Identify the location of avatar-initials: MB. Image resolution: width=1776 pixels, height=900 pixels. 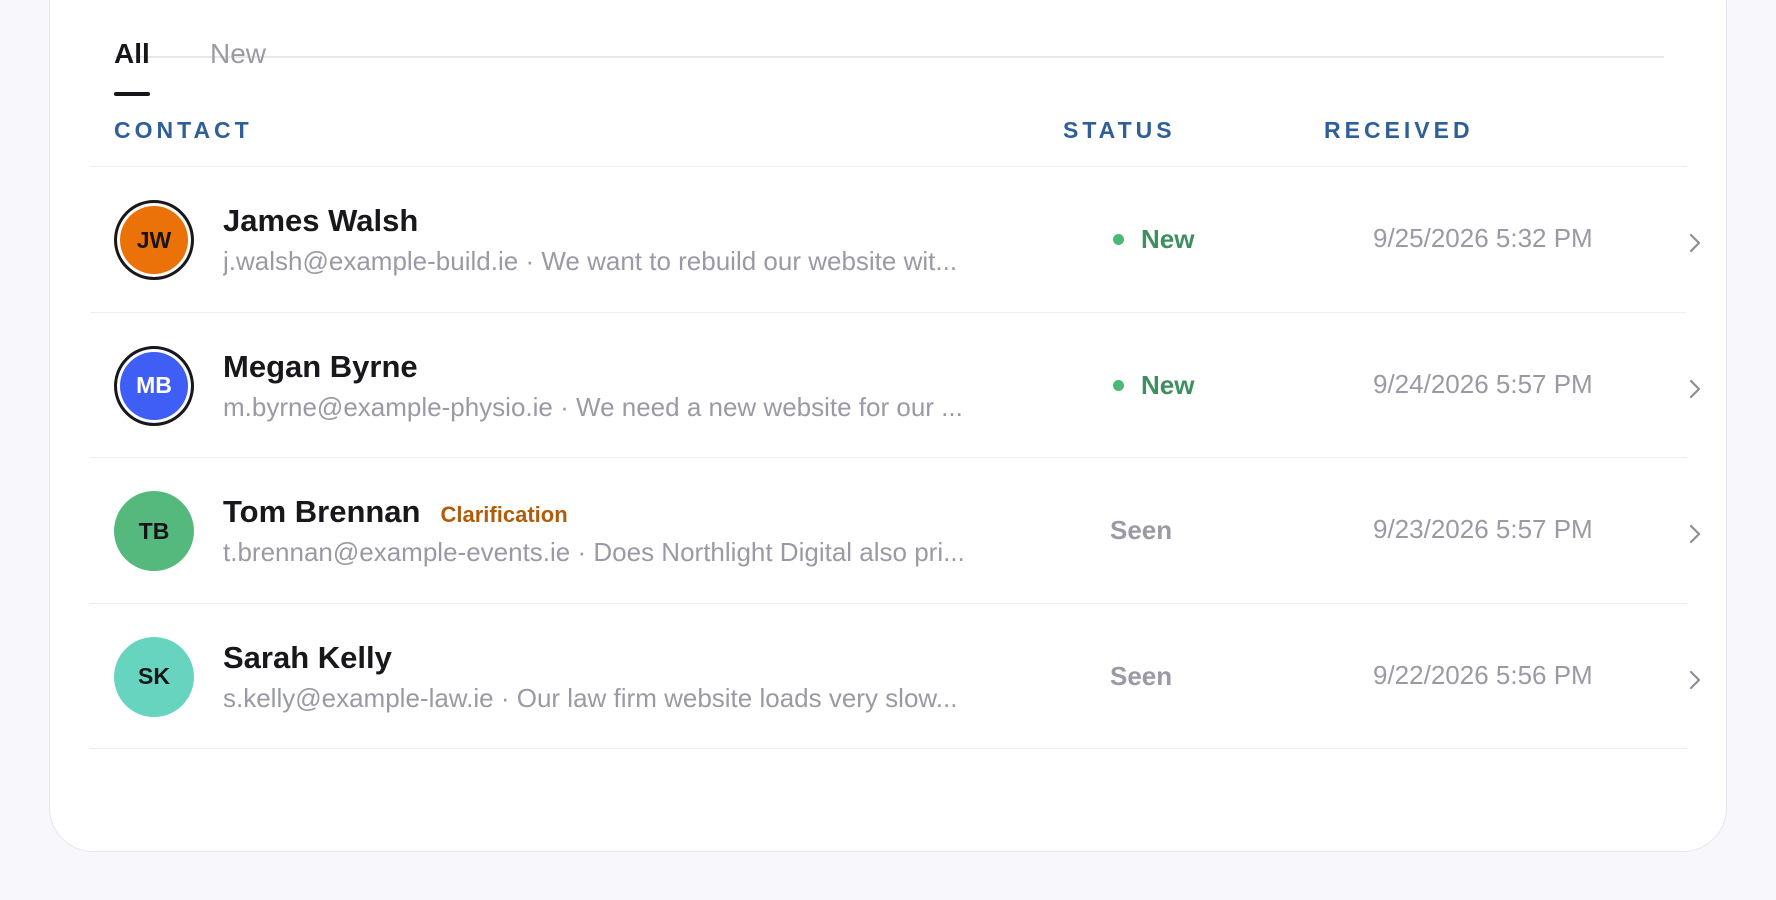
(154, 385).